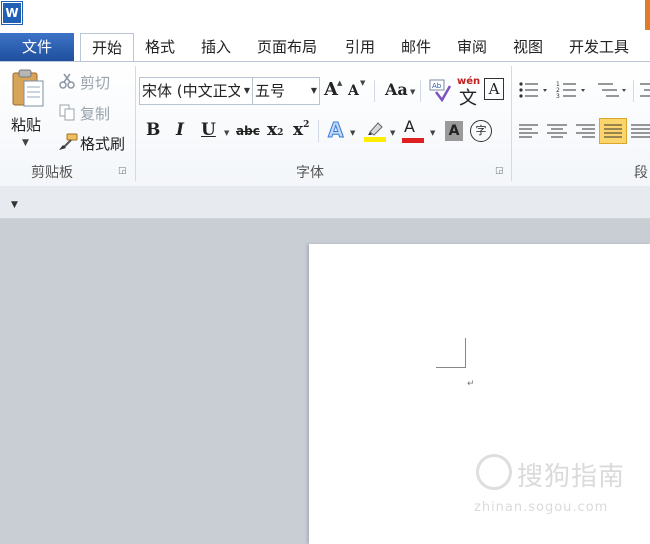  What do you see at coordinates (499, 171) in the screenshot?
I see `font-launcher-icon: ◲` at bounding box center [499, 171].